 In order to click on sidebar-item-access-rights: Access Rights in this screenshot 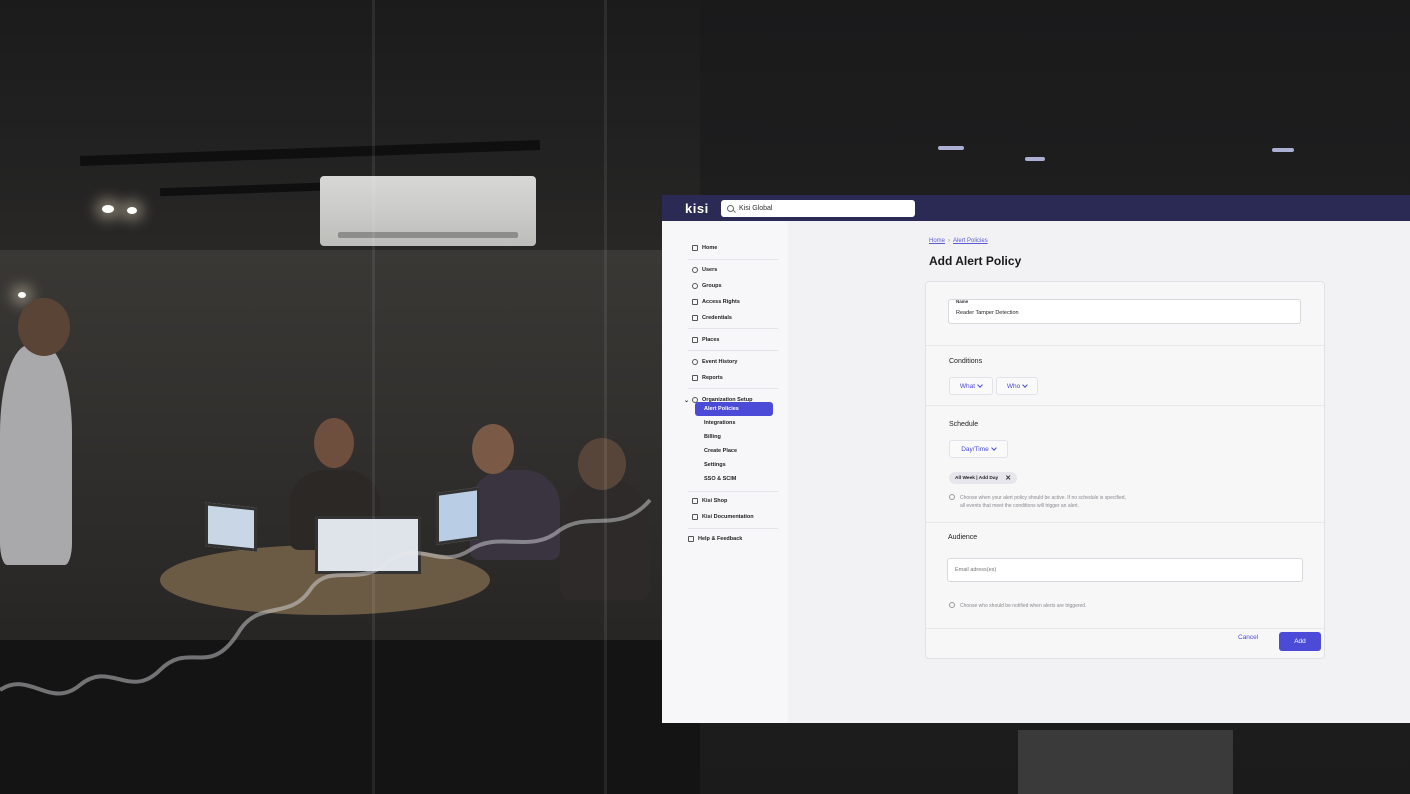, I will do `click(716, 302)`.